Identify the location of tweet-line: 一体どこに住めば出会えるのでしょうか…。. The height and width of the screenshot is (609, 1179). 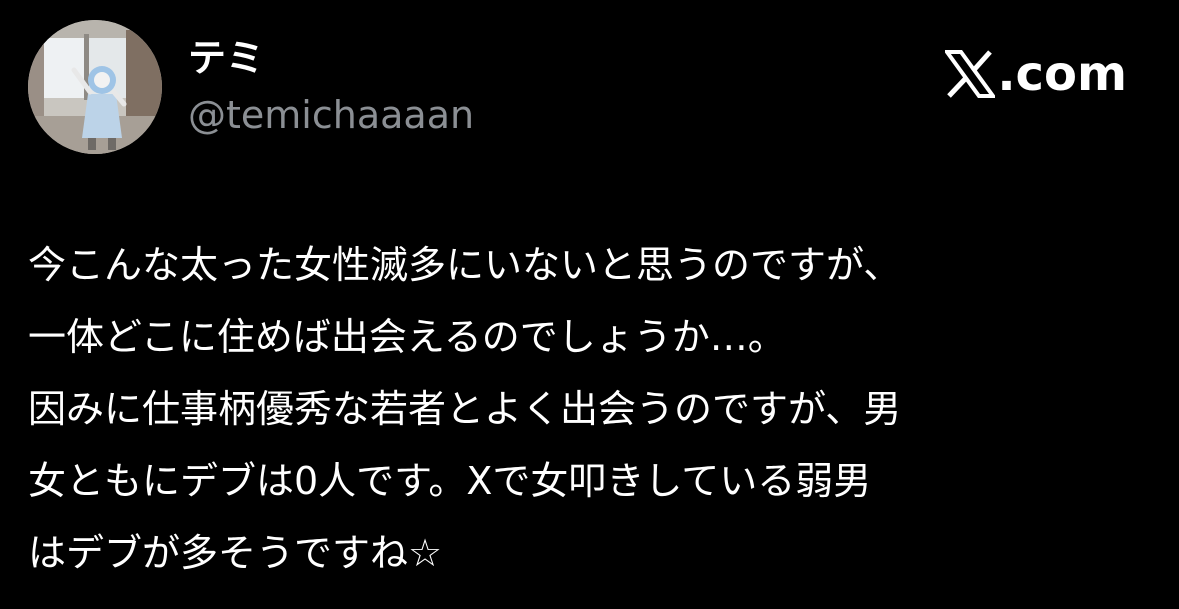
(407, 337).